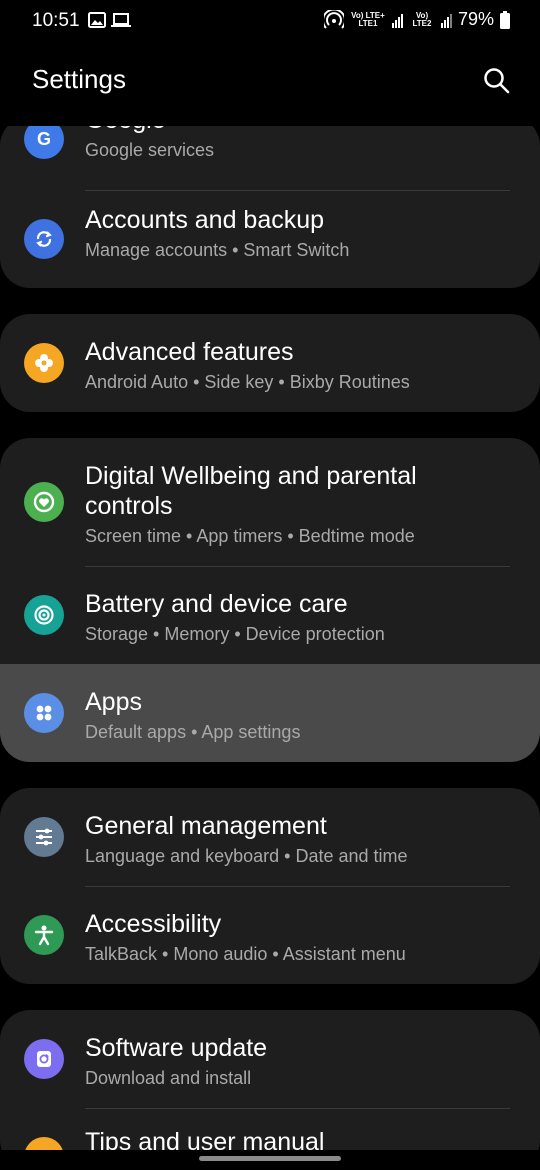 The width and height of the screenshot is (540, 1170). I want to click on settings-item-summary: Screen time • App timers • Bedtime mode, so click(250, 536).